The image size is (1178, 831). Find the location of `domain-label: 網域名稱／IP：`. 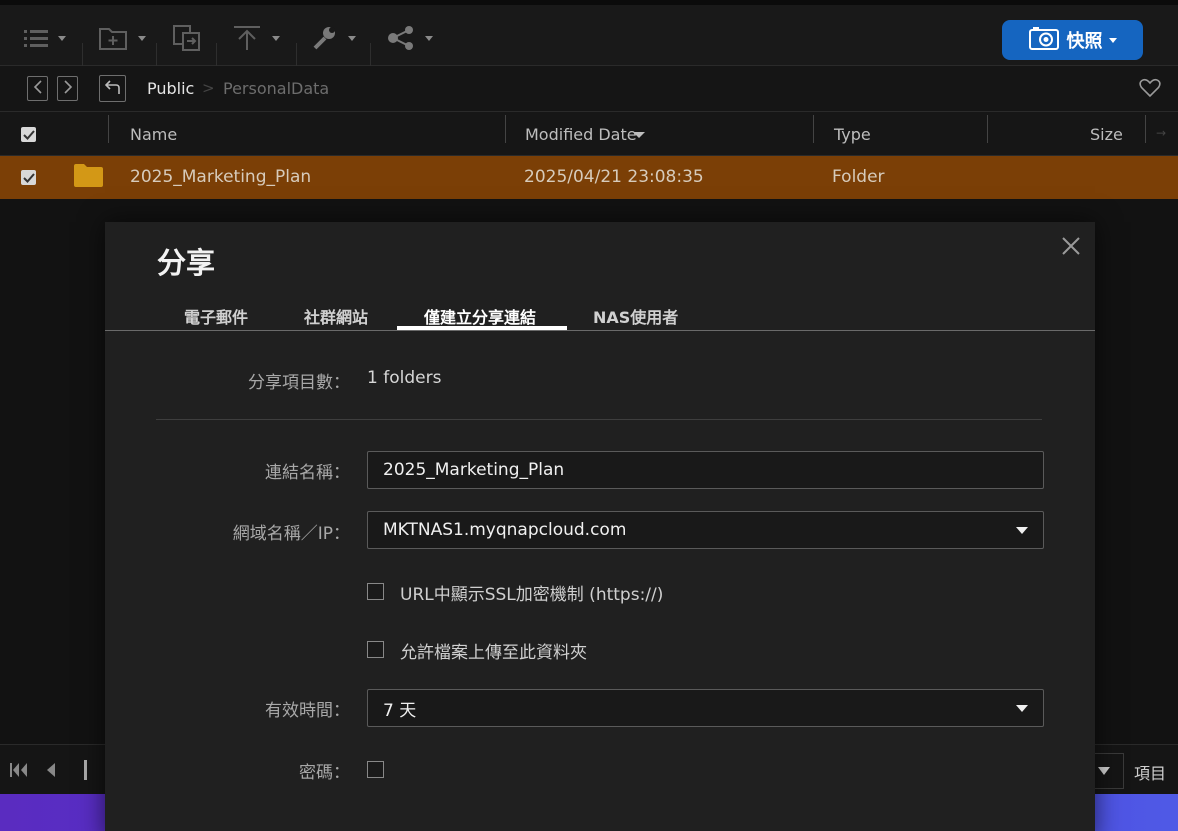

domain-label: 網域名稱／IP： is located at coordinates (291, 534).